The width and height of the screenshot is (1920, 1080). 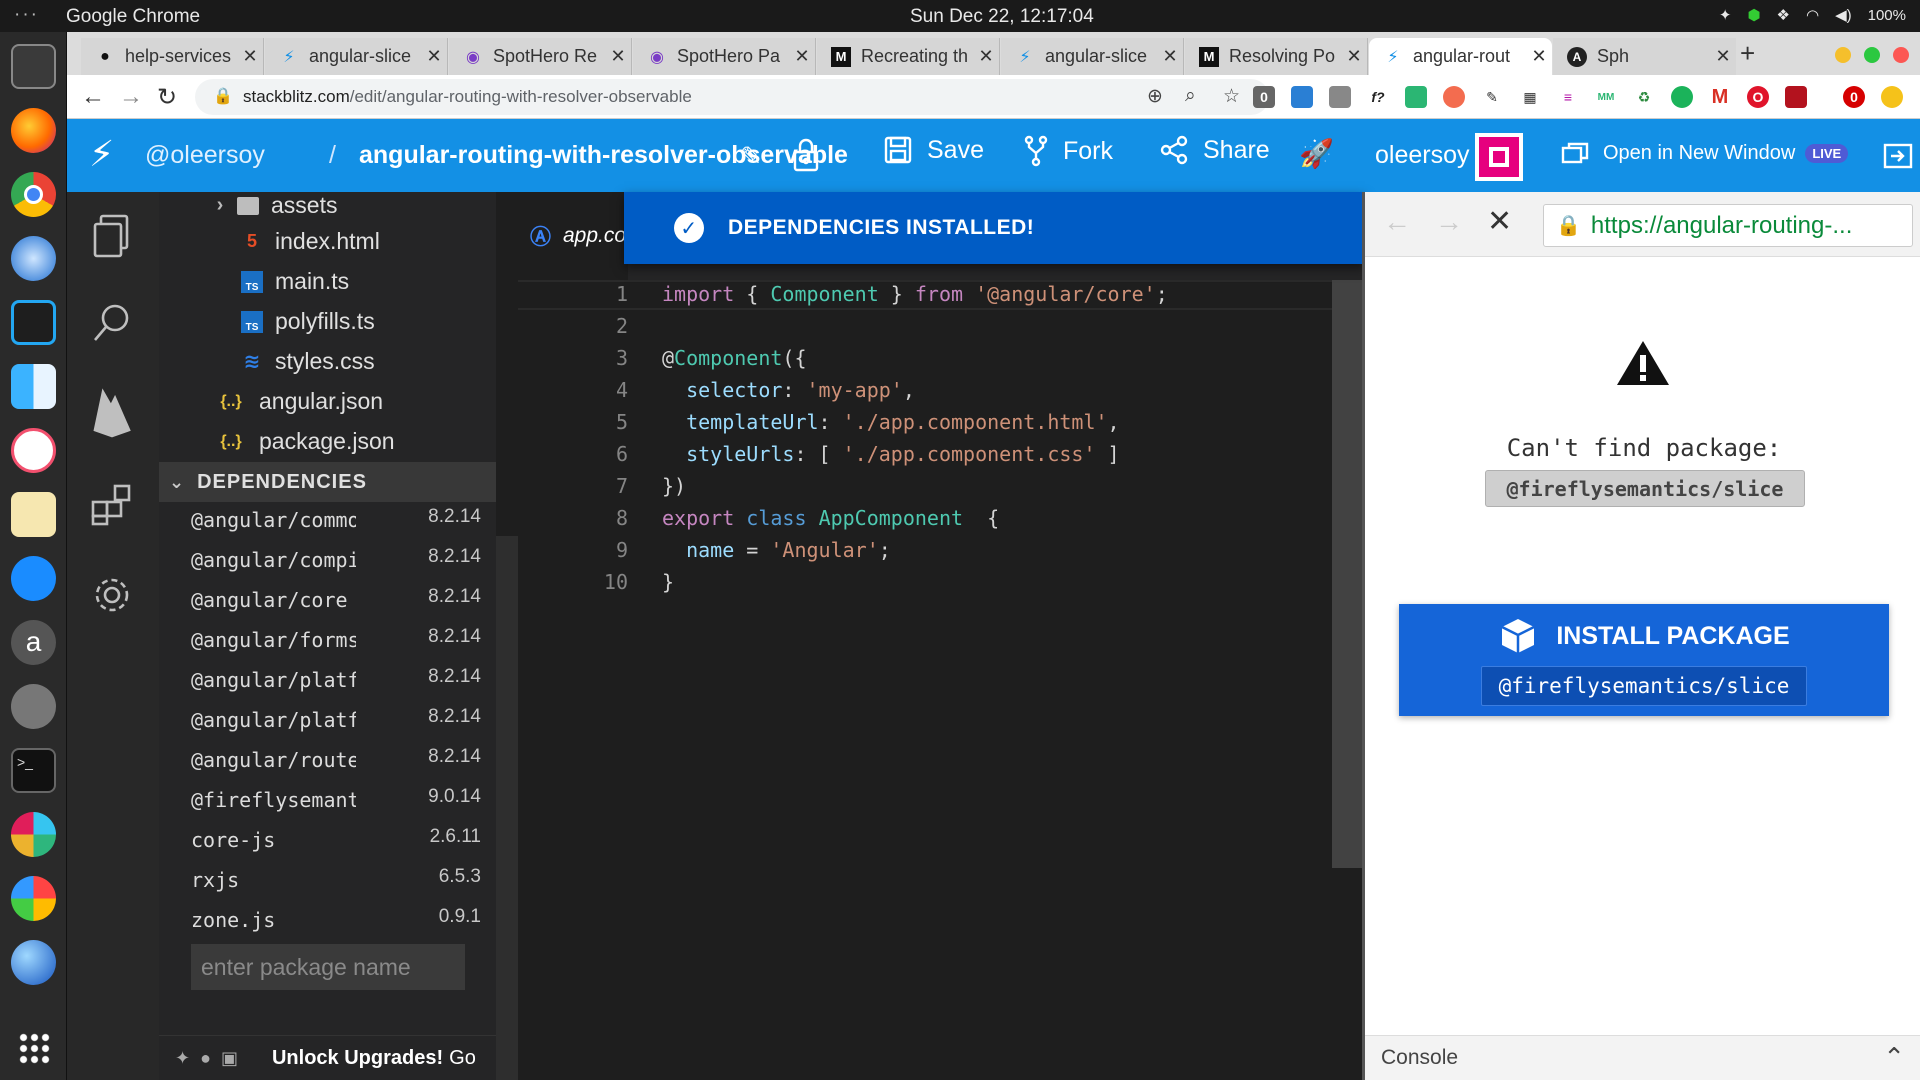 I want to click on text-editor-icon, so click(x=33, y=514).